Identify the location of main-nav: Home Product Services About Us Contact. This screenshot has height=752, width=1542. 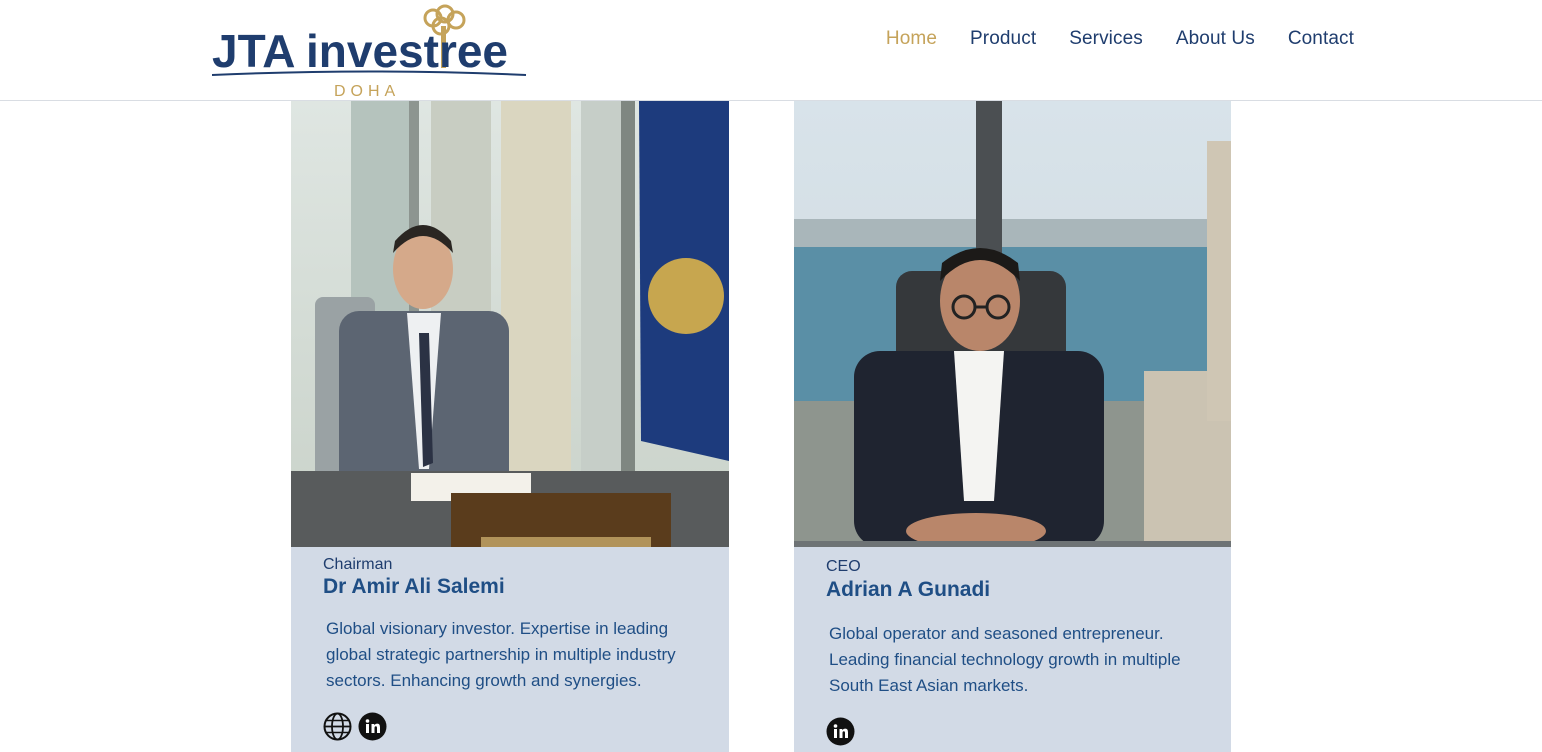
(1120, 39).